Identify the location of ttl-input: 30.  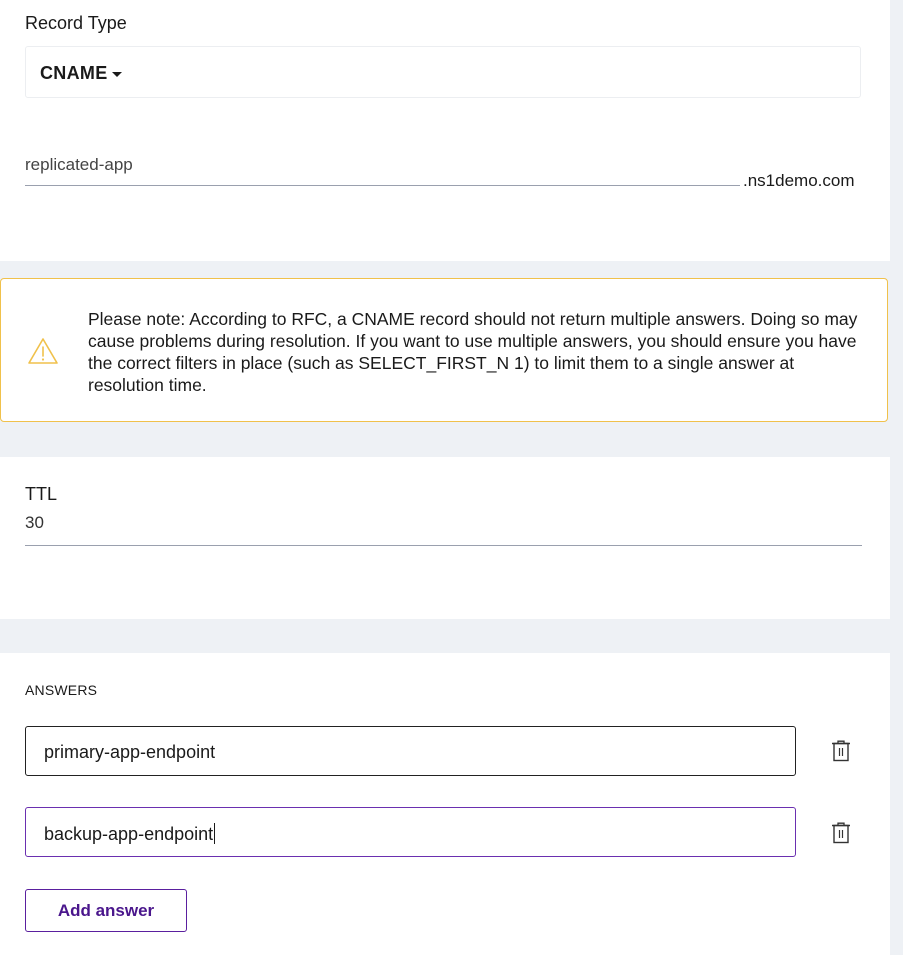
(34, 523).